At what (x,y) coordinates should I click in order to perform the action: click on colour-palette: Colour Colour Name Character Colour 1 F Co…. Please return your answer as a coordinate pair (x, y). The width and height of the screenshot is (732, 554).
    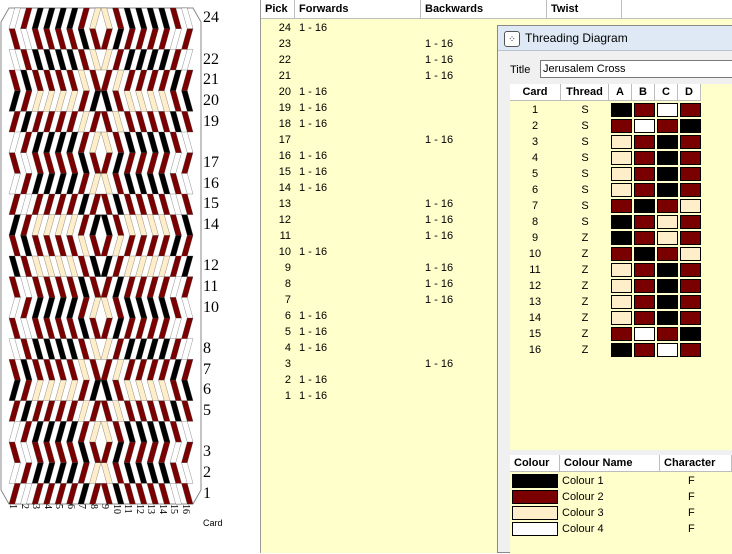
    Looking at the image, I should click on (621, 504).